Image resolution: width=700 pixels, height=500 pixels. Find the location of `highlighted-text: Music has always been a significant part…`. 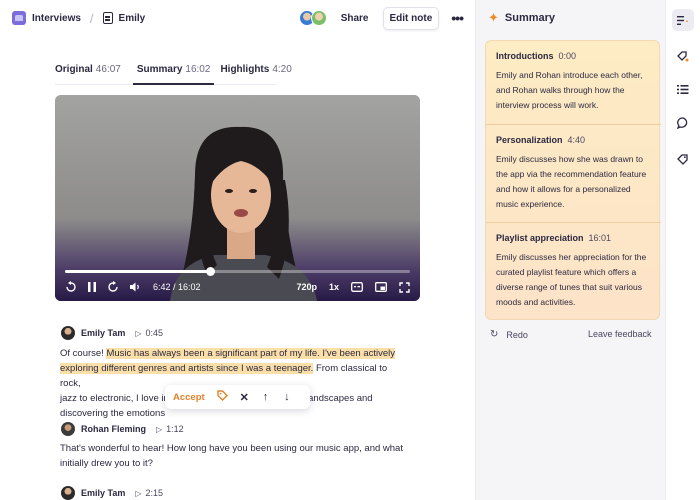

highlighted-text: Music has always been a significant part… is located at coordinates (251, 353).